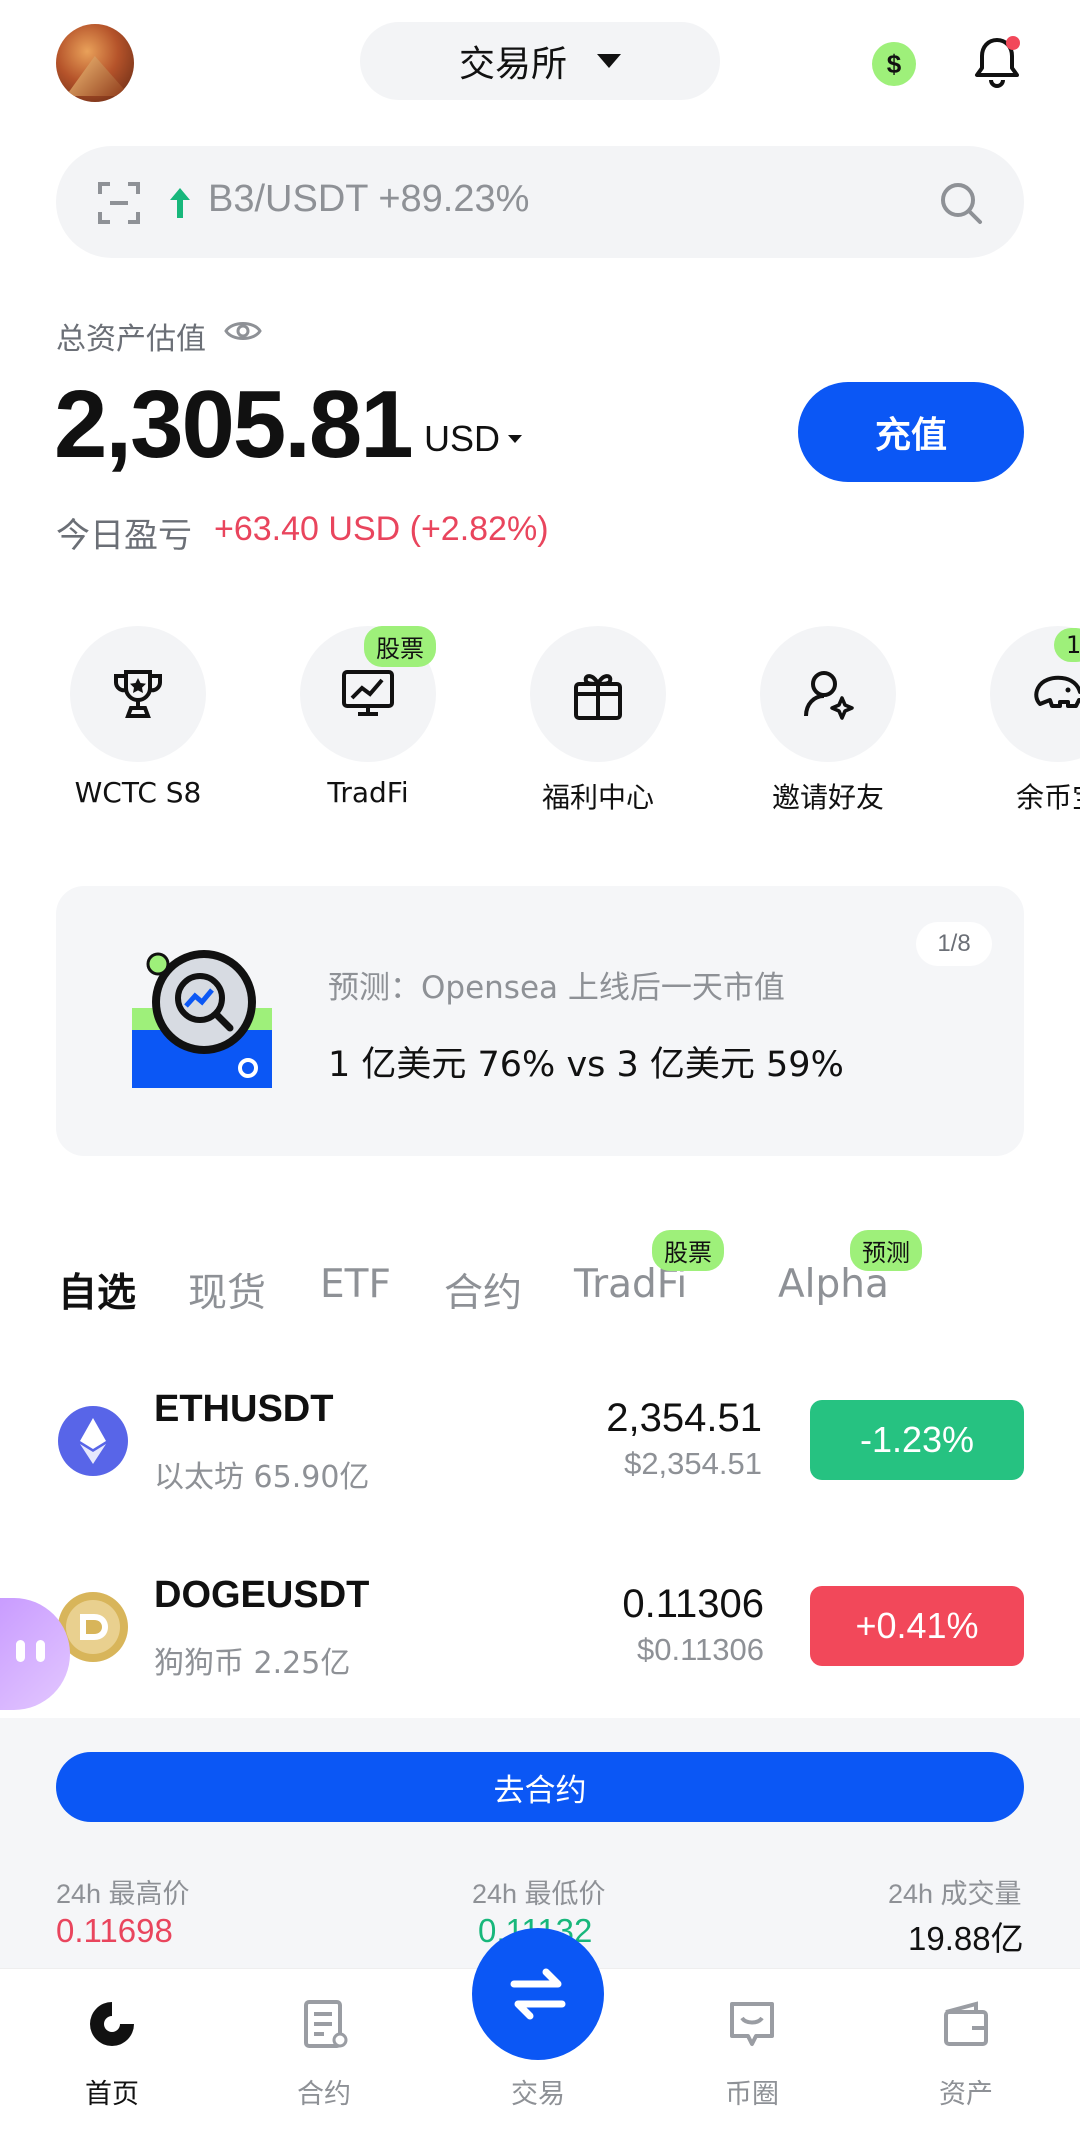 Image resolution: width=1080 pixels, height=2131 pixels. I want to click on today-pnl-label: 今日盈亏, so click(124, 536).